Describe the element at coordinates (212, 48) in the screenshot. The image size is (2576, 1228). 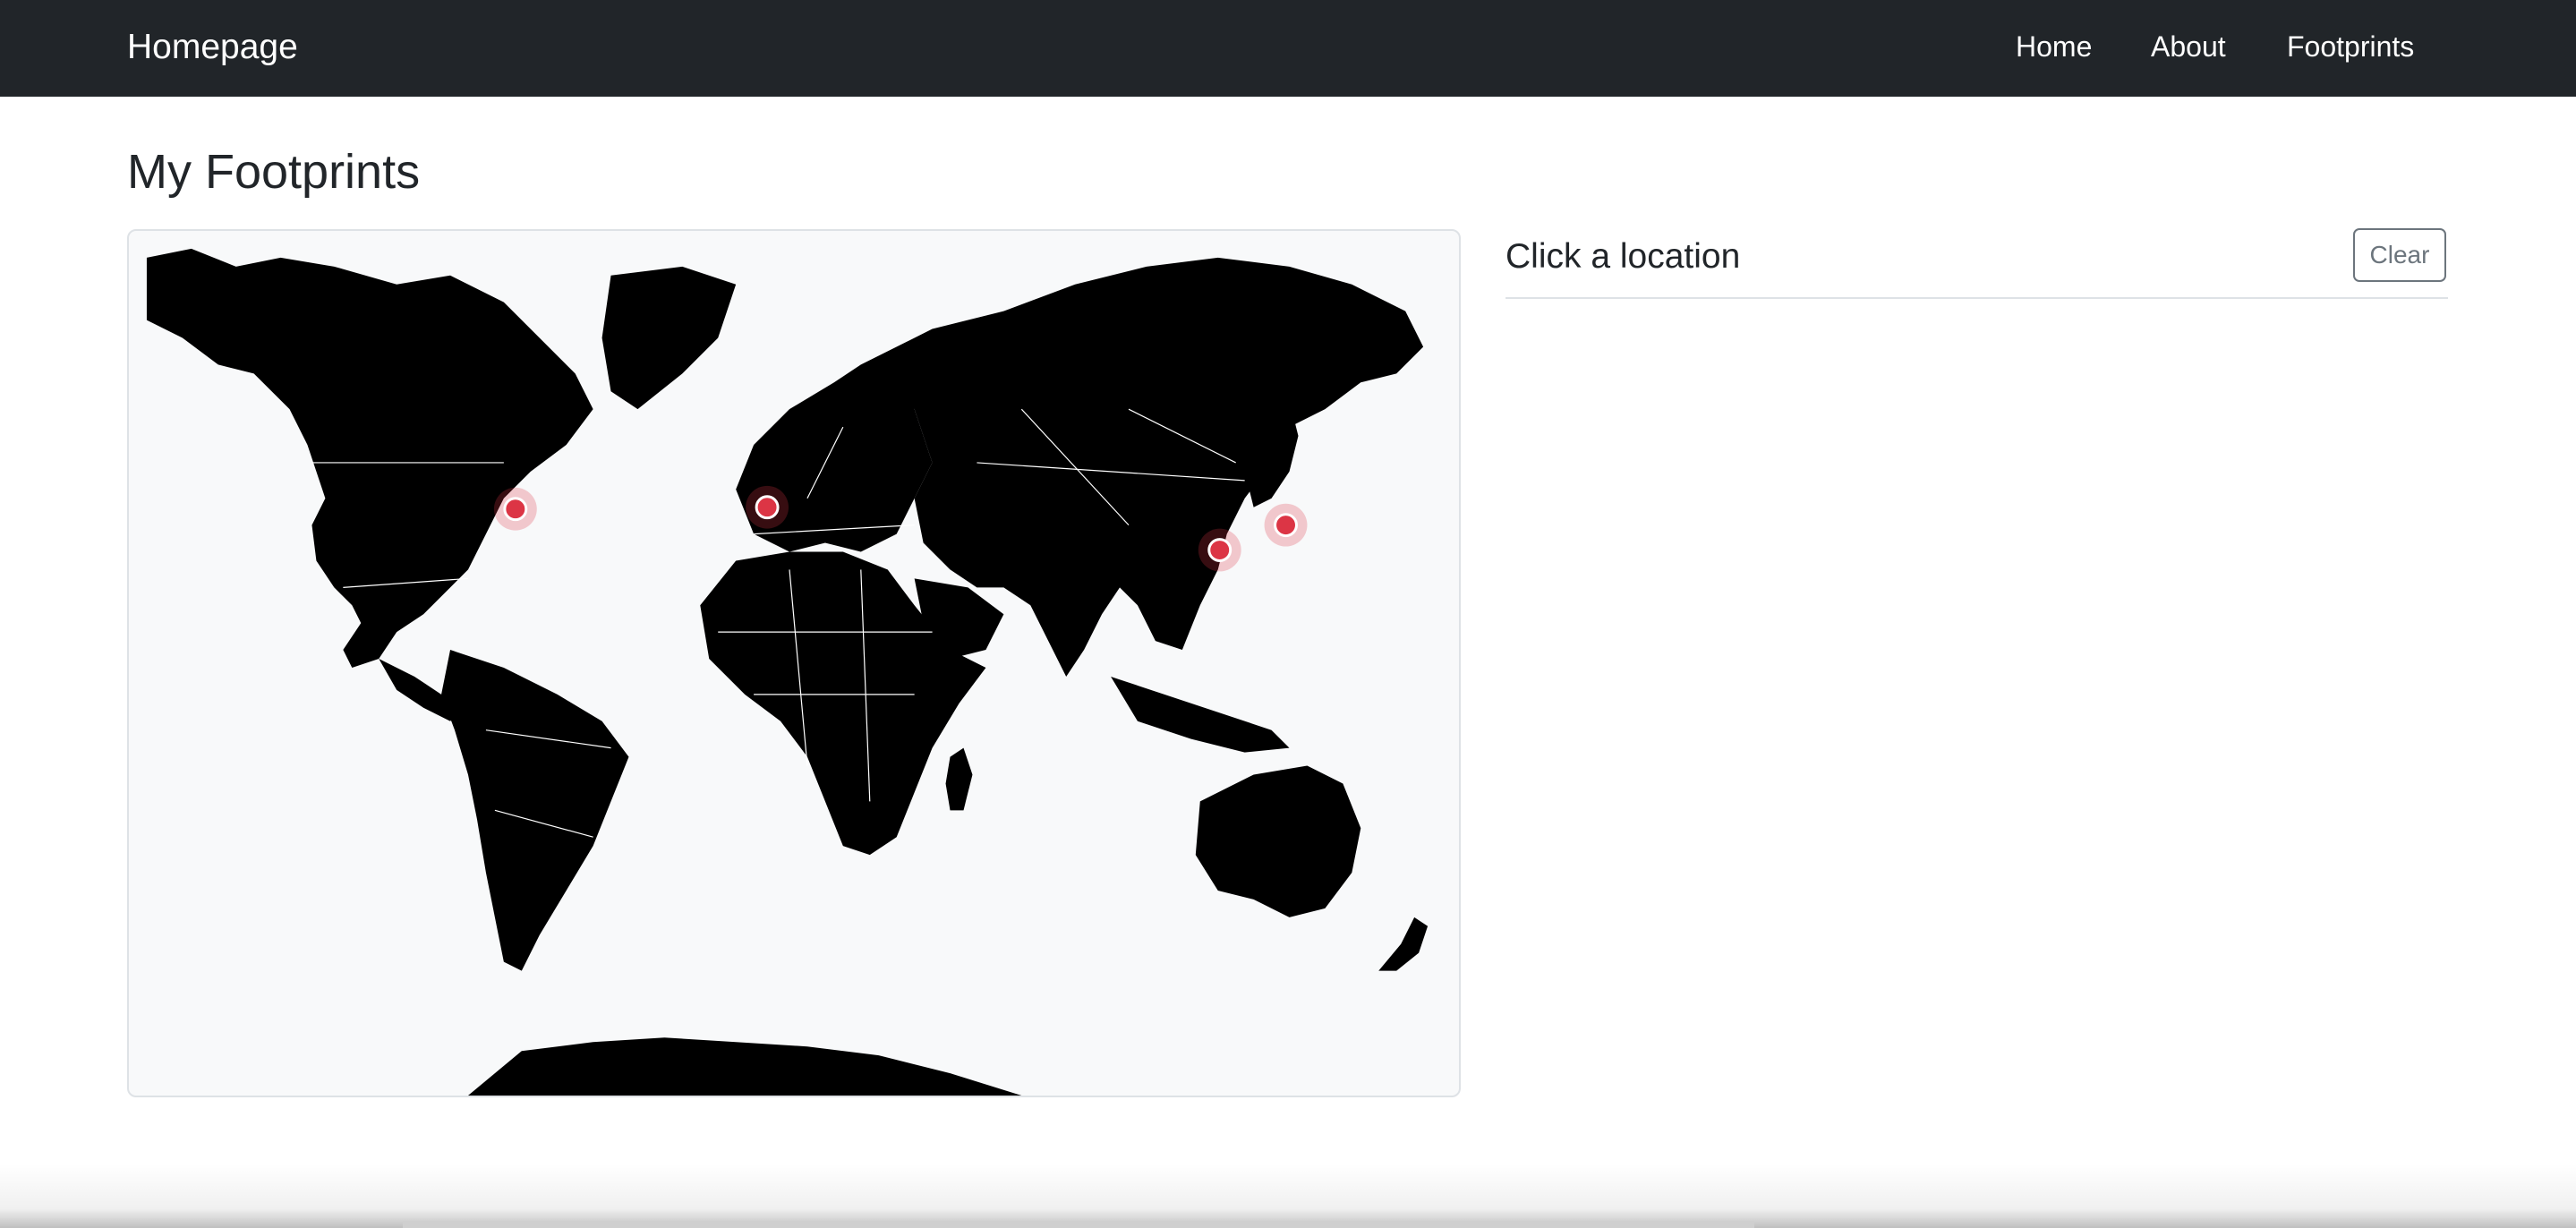
I see `navbar-brand: Homepage` at that location.